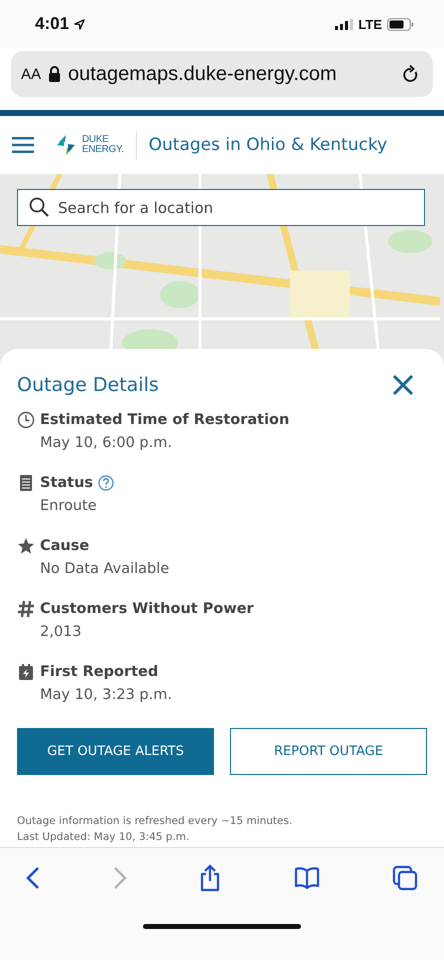  I want to click on document-icon, so click(26, 483).